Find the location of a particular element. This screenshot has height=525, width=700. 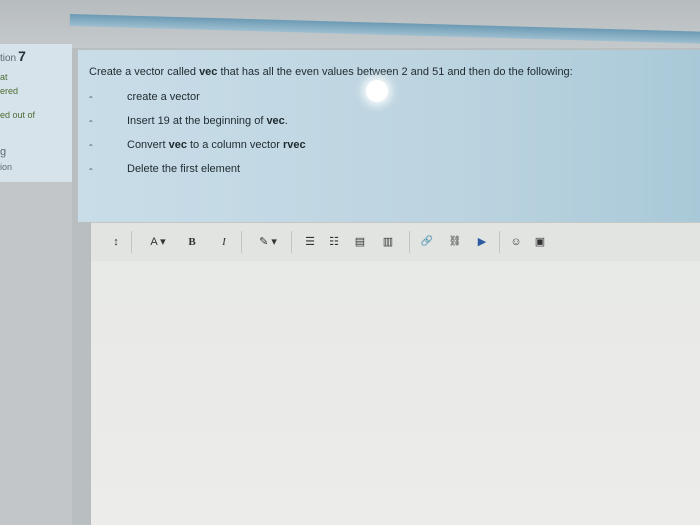

task-text: Insert 19 at the beginning of is located at coordinates (197, 121).